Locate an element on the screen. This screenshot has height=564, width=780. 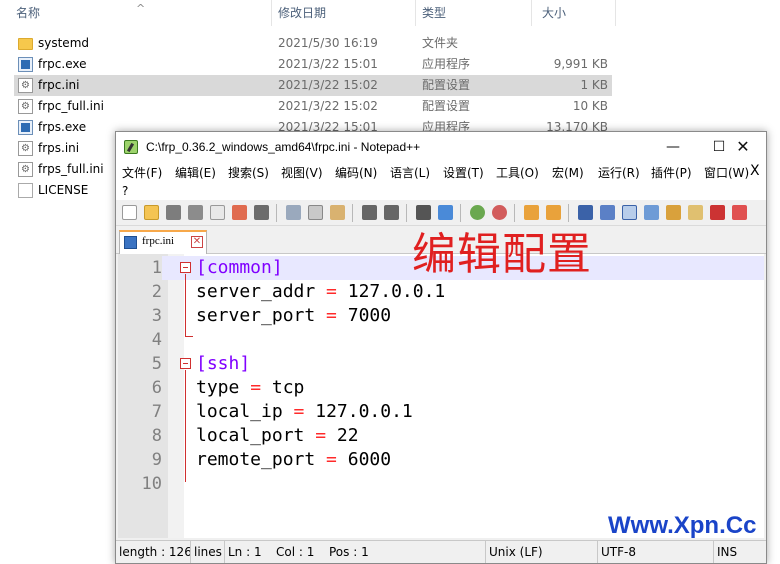
file-row: frpc.exe 2021/3/22 15:01 应用程序 9,991 KB is located at coordinates (313, 64).